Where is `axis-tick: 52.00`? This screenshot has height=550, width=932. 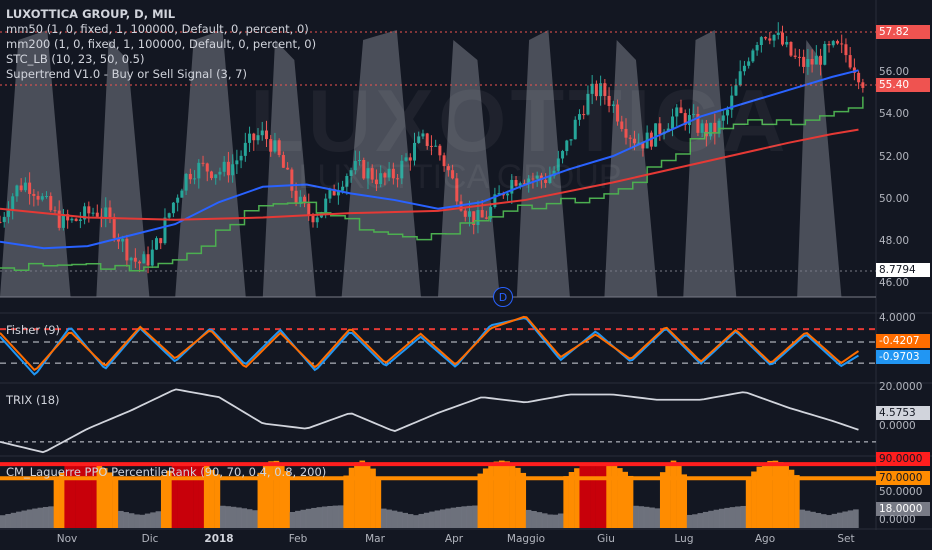
axis-tick: 52.00 is located at coordinates (894, 157).